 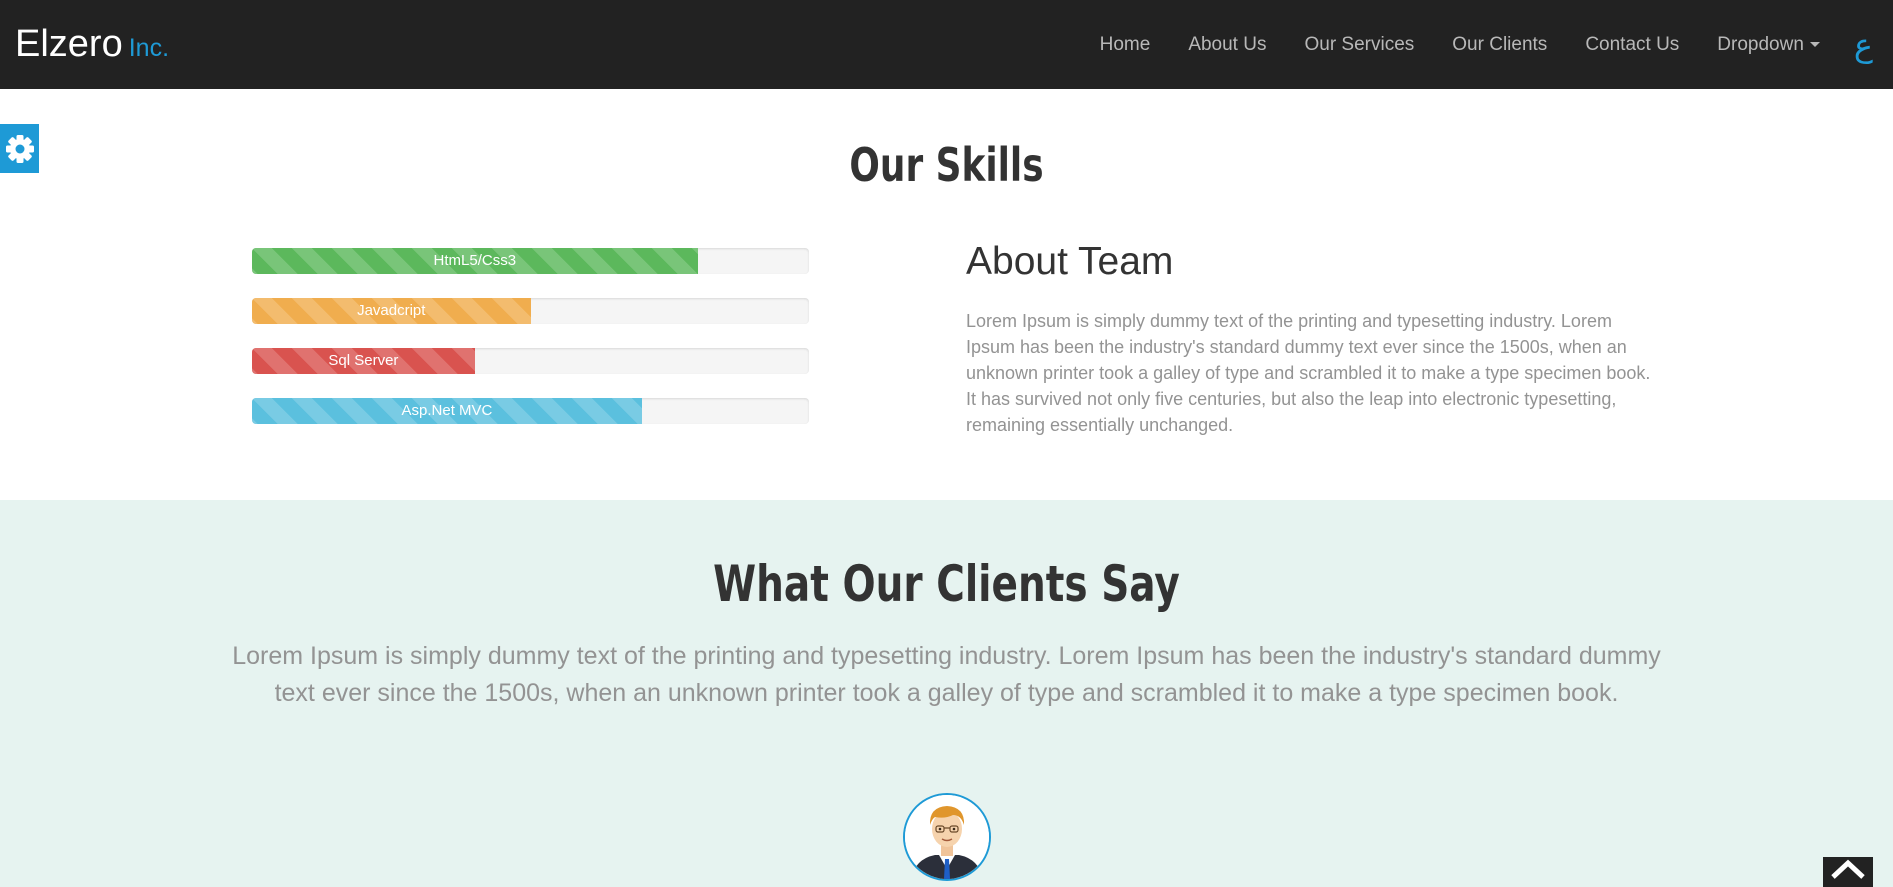 I want to click on settings-toggle, so click(x=19, y=148).